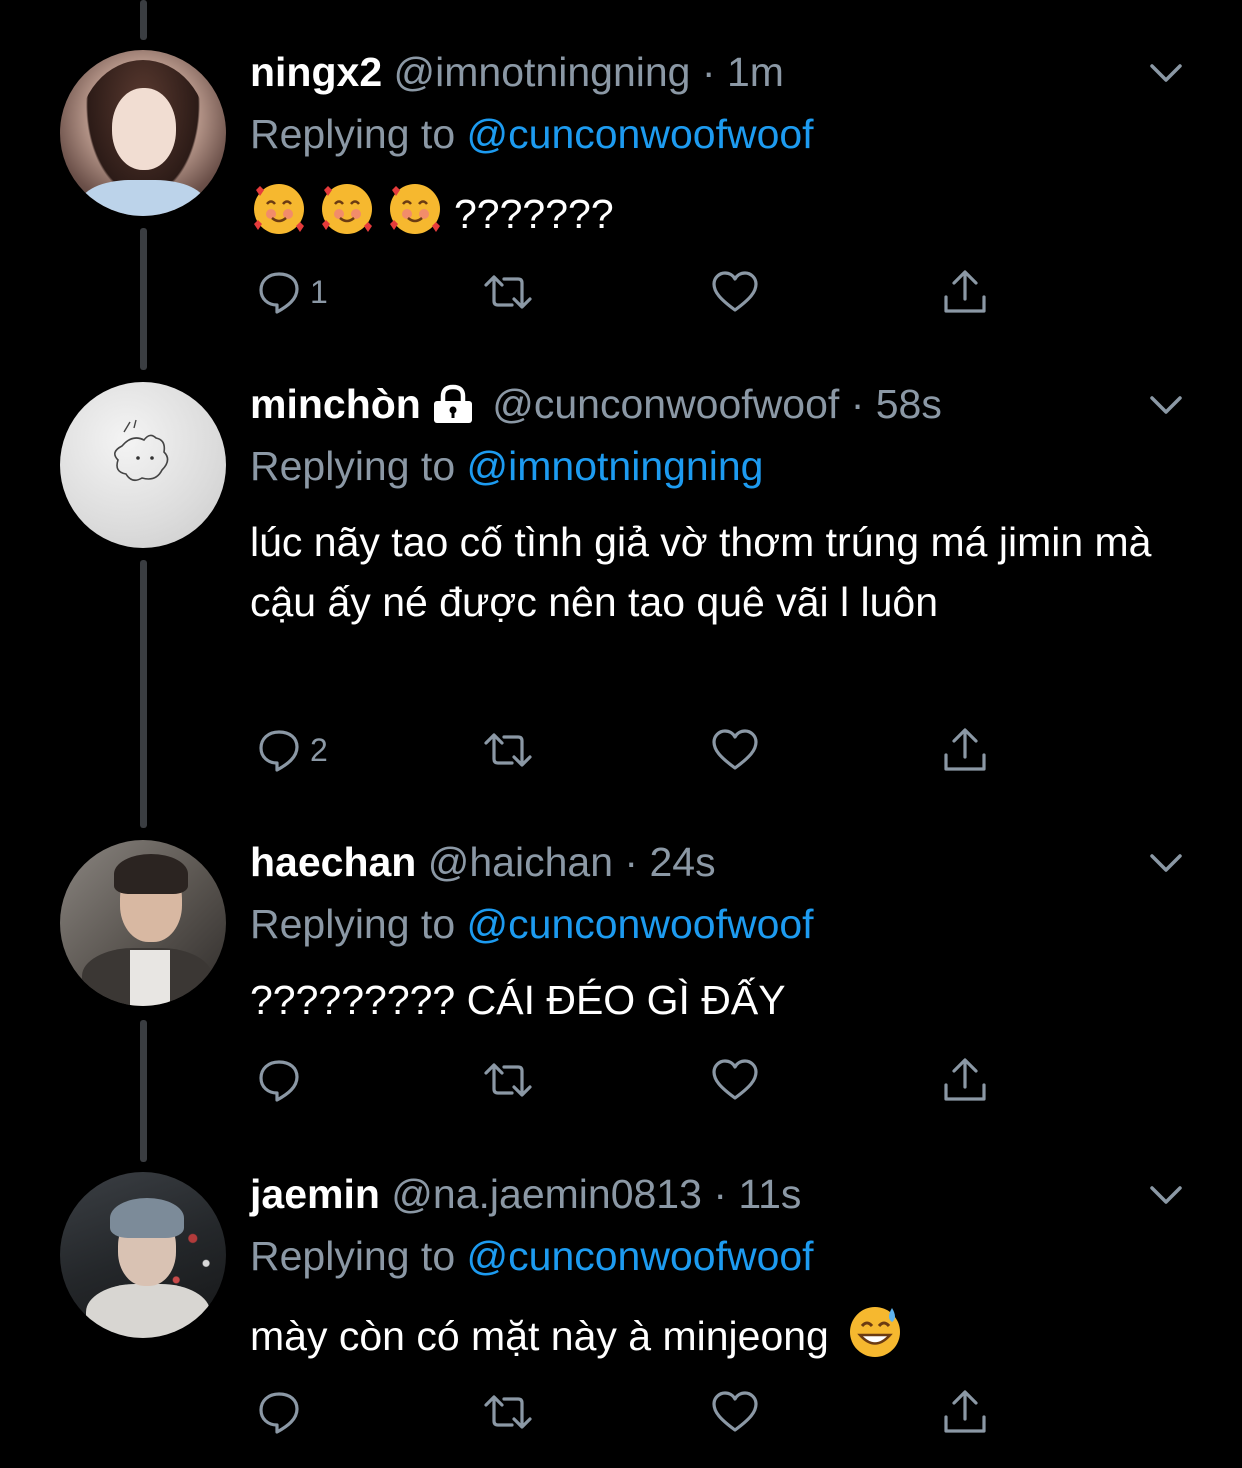 The height and width of the screenshot is (1468, 1242). Describe the element at coordinates (520, 862) in the screenshot. I see `handle: @haichan` at that location.